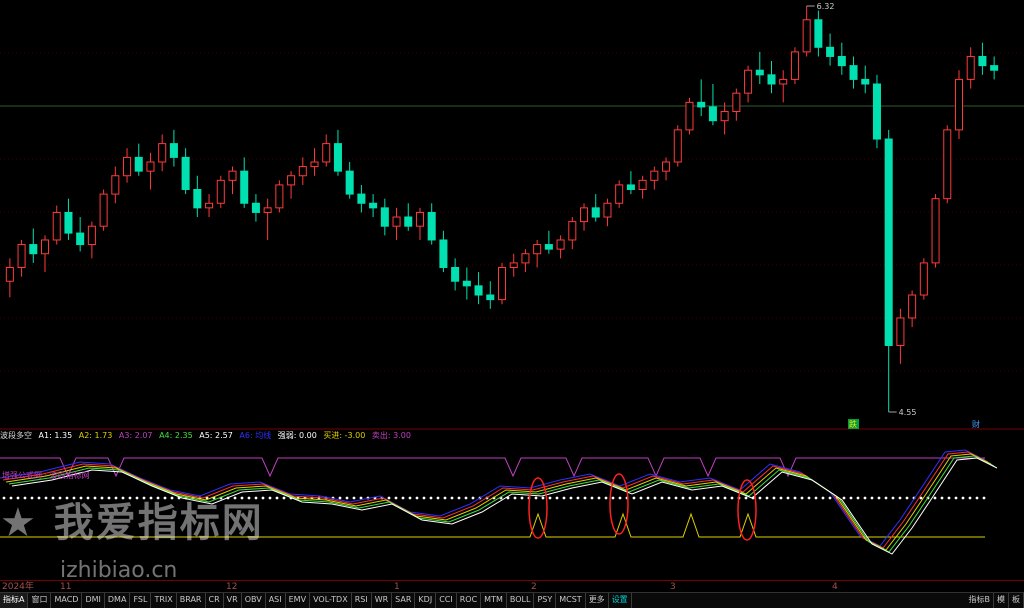  Describe the element at coordinates (362, 600) in the screenshot. I see `tab-rsi: RSI` at that location.